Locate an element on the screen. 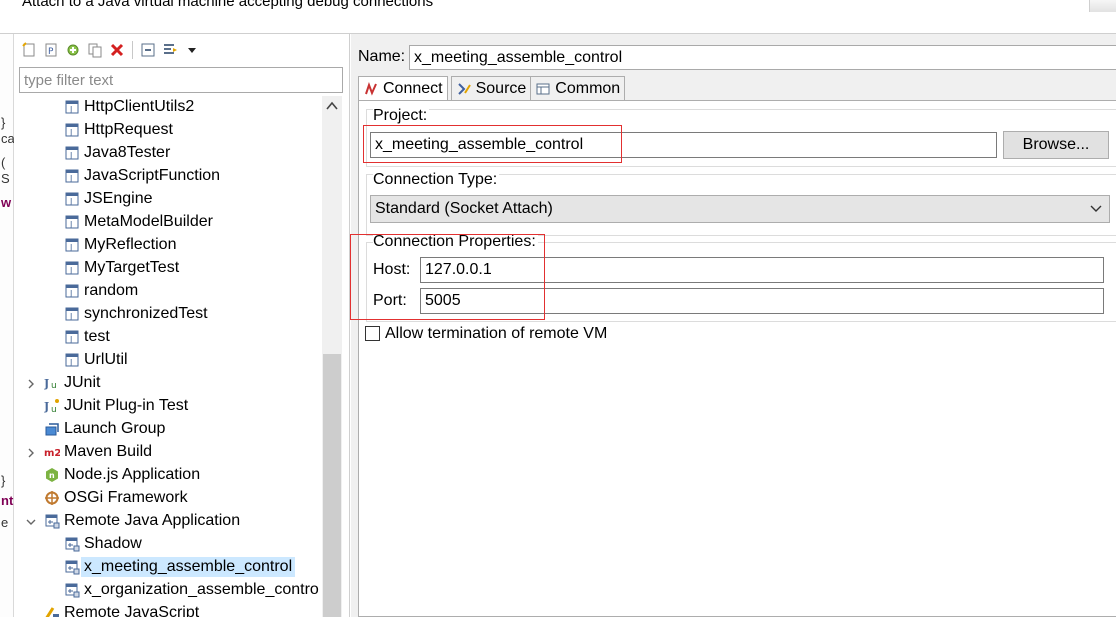  tree-item: J Java8Tester is located at coordinates (175, 153).